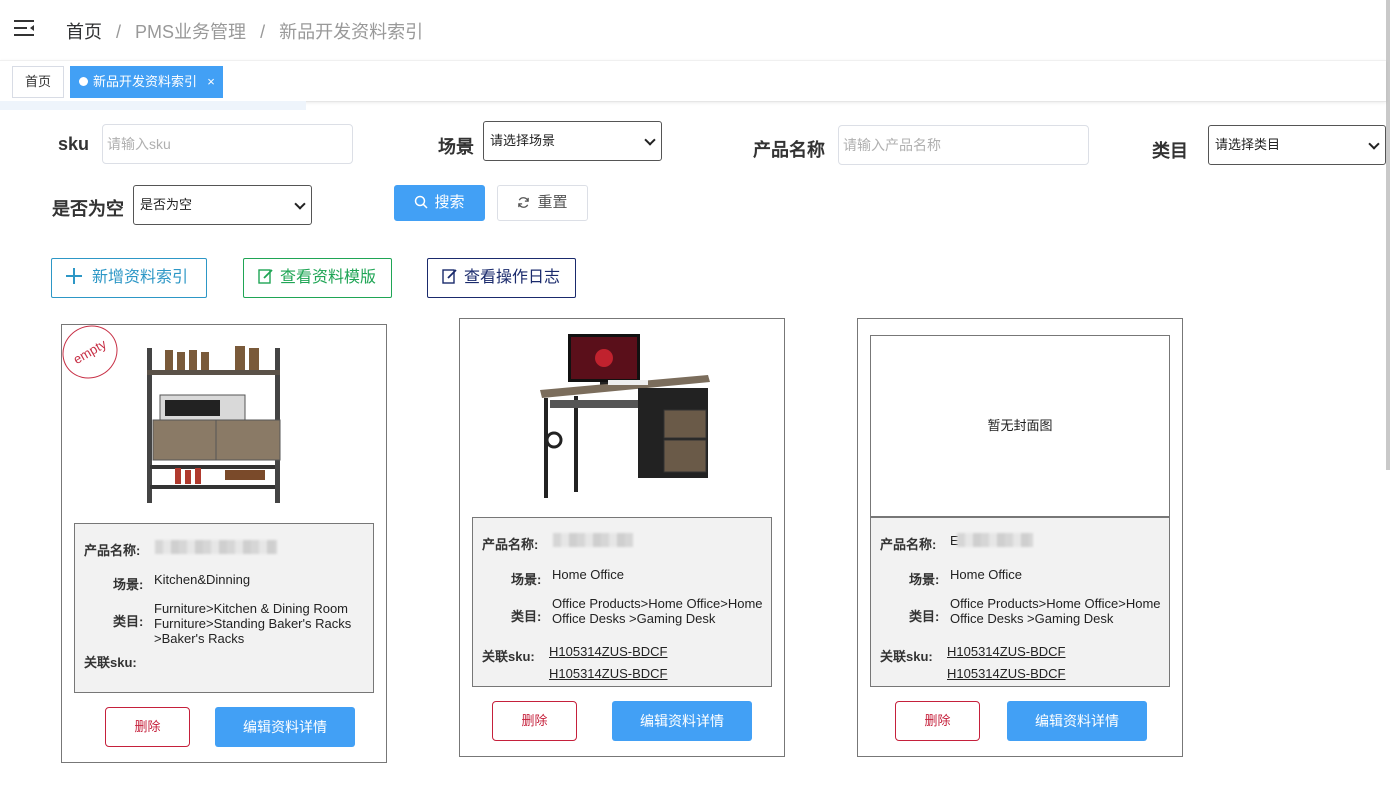 The width and height of the screenshot is (1390, 807). What do you see at coordinates (227, 144) in the screenshot?
I see `sku-input` at bounding box center [227, 144].